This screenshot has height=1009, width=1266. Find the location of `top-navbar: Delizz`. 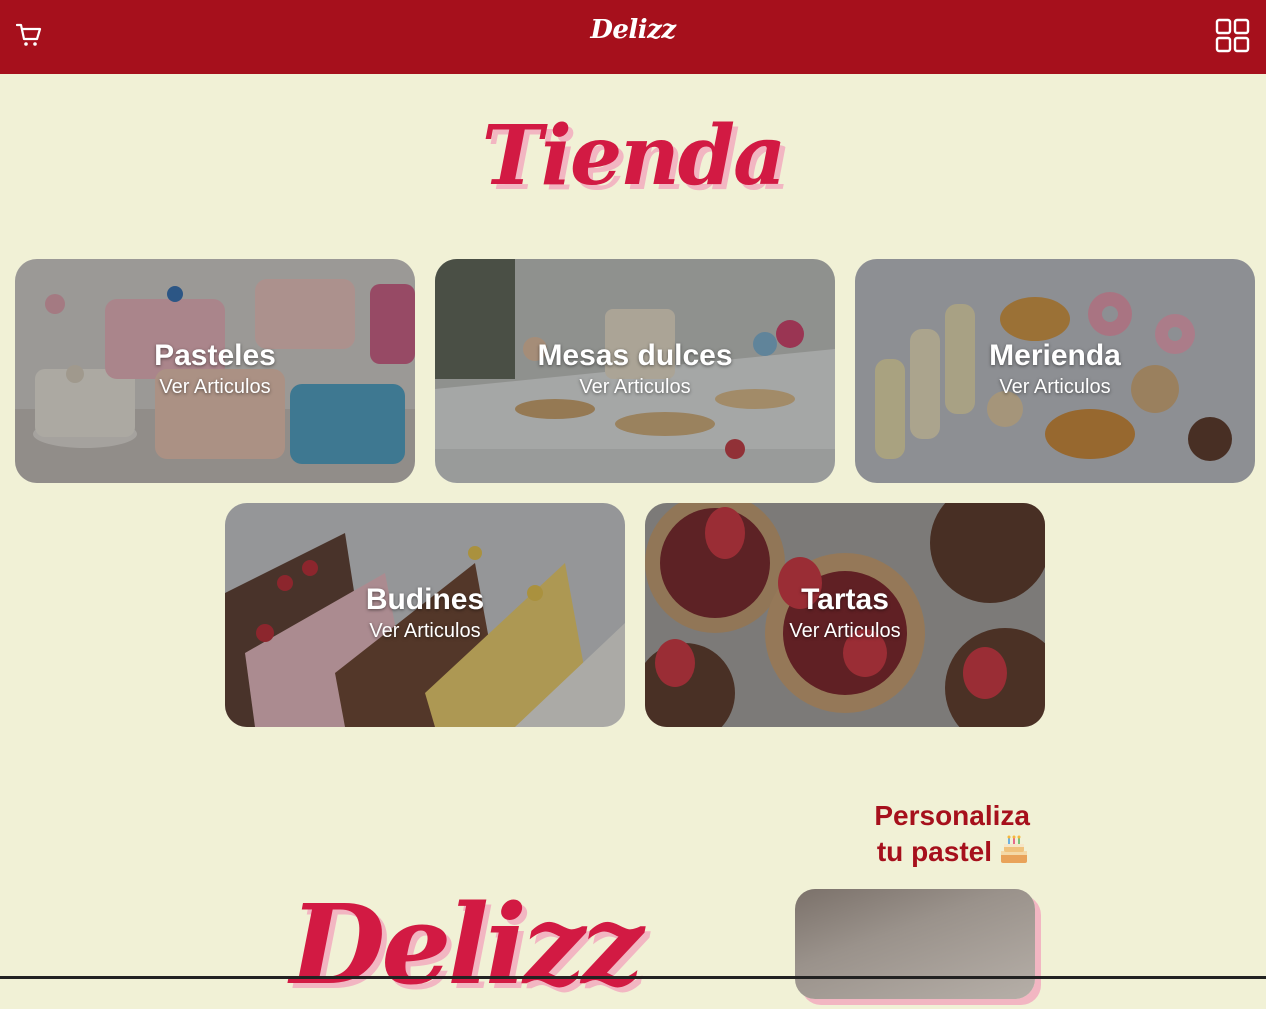

top-navbar: Delizz is located at coordinates (633, 37).